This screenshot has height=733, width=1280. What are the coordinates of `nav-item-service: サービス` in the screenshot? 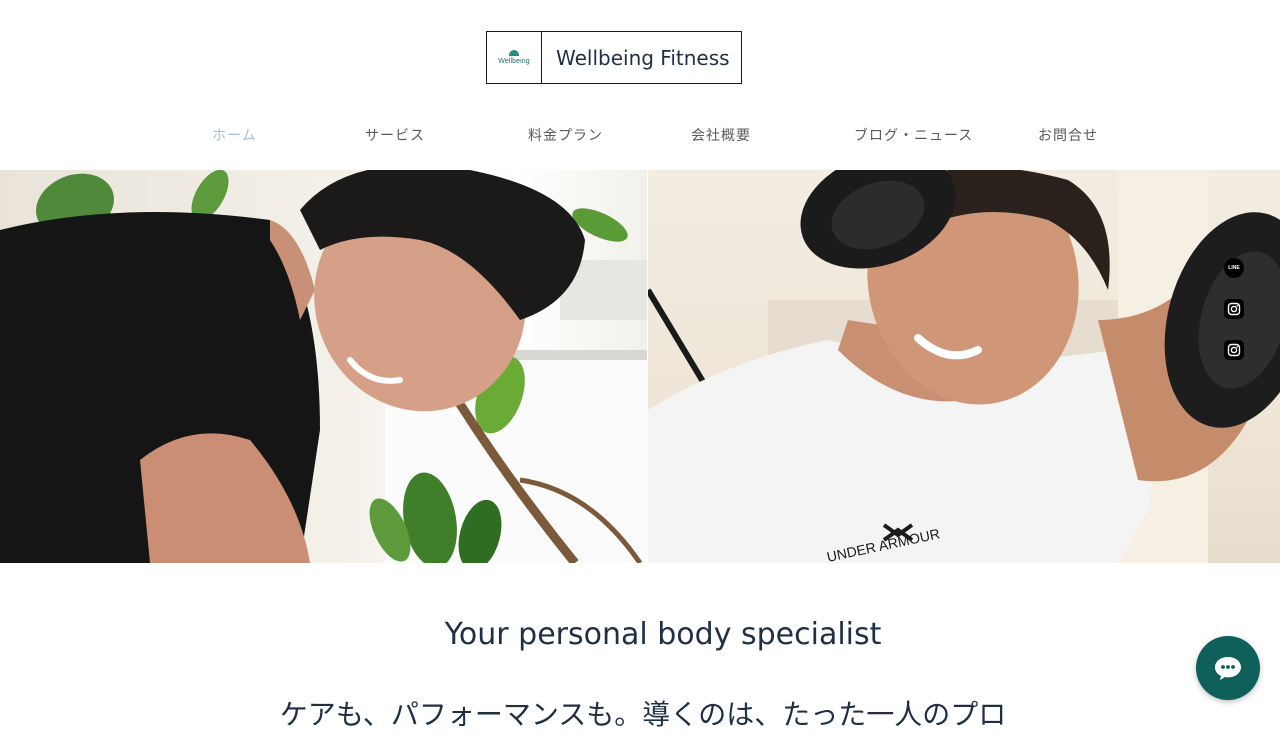 It's located at (395, 136).